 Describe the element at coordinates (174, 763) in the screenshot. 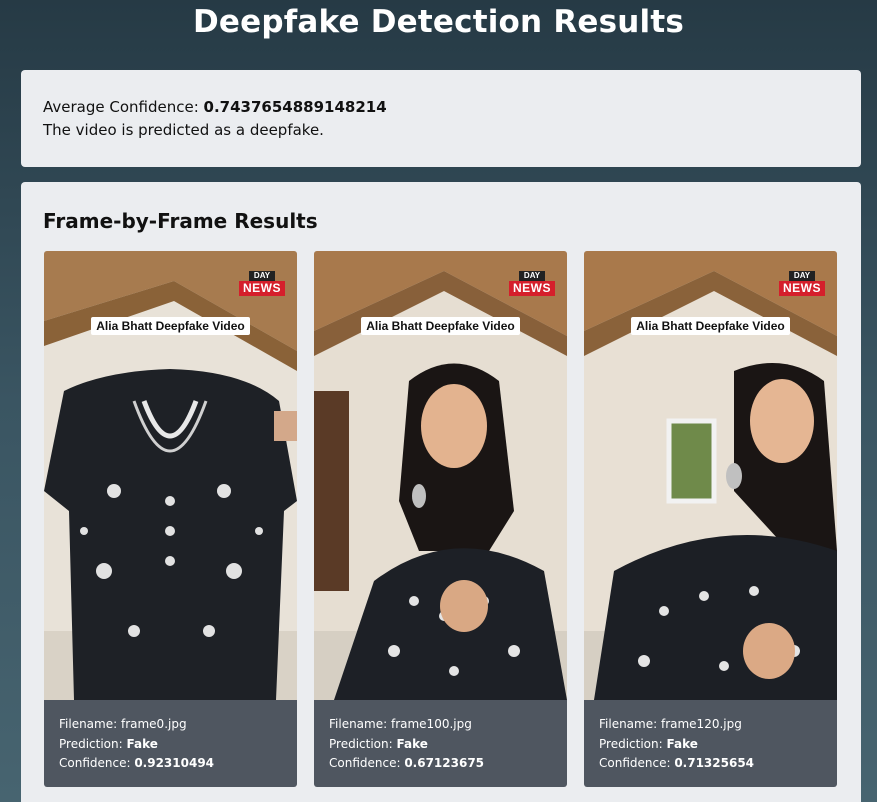

I see `confidence-value: 0.92310494` at that location.